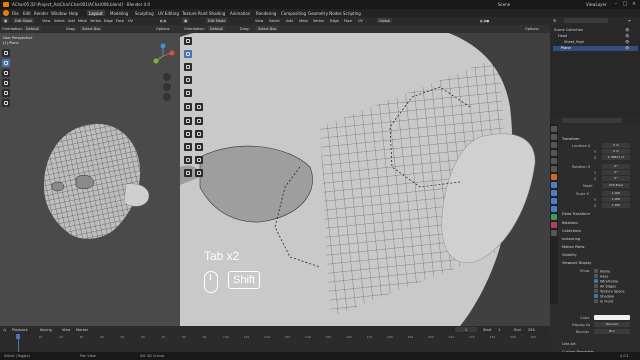  Describe the element at coordinates (554, 177) in the screenshot. I see `object-tab-icon` at that location.